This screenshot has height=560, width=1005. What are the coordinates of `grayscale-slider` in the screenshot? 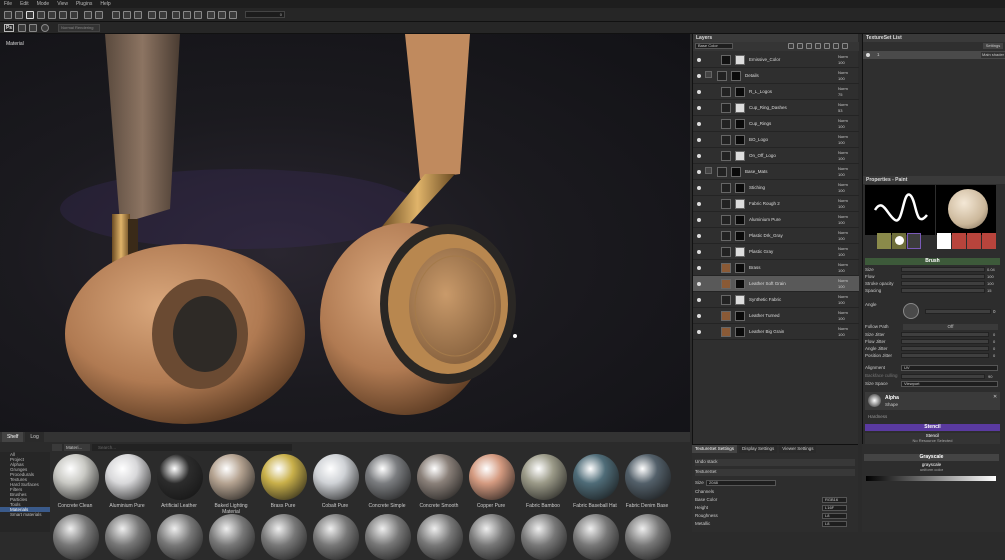 It's located at (931, 478).